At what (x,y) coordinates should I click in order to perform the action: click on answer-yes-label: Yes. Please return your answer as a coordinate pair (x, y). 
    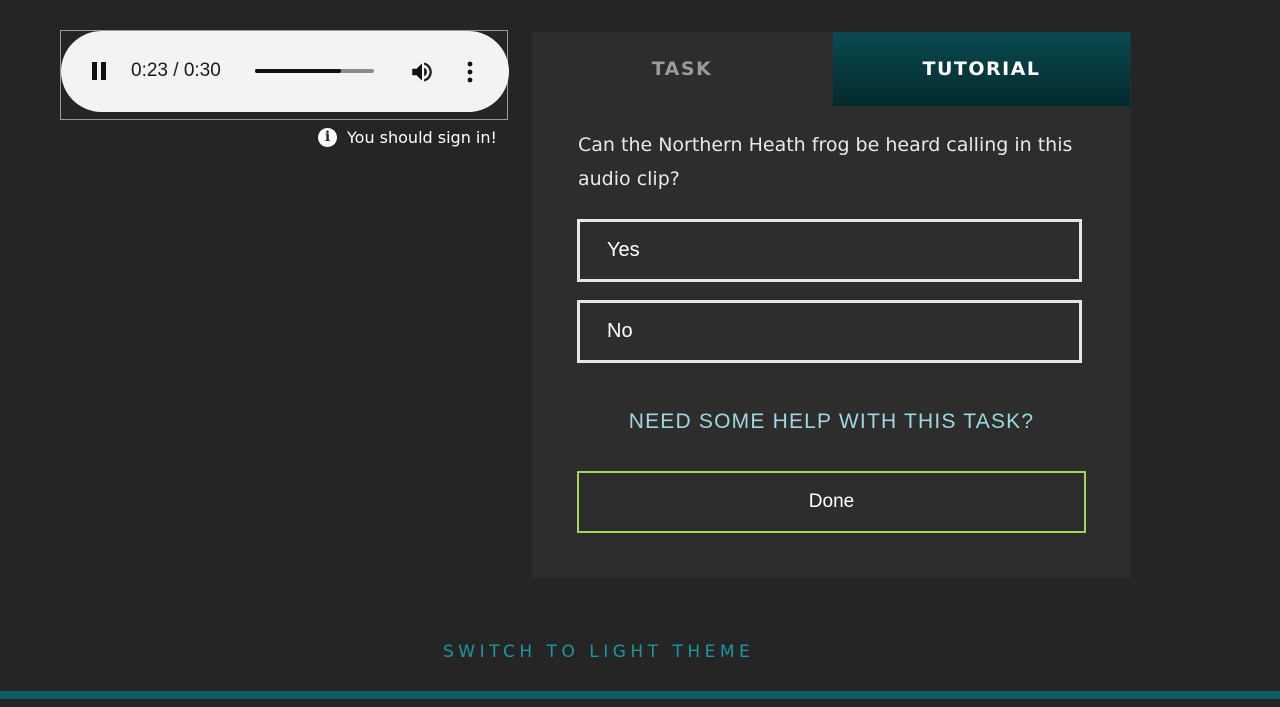
    Looking at the image, I should click on (623, 250).